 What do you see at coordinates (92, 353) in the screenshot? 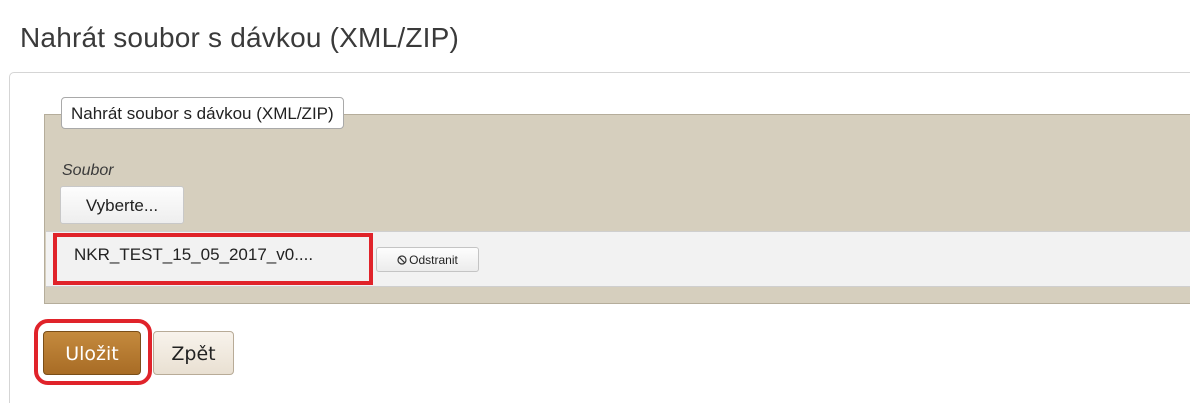
I see `save-button: Uložit` at bounding box center [92, 353].